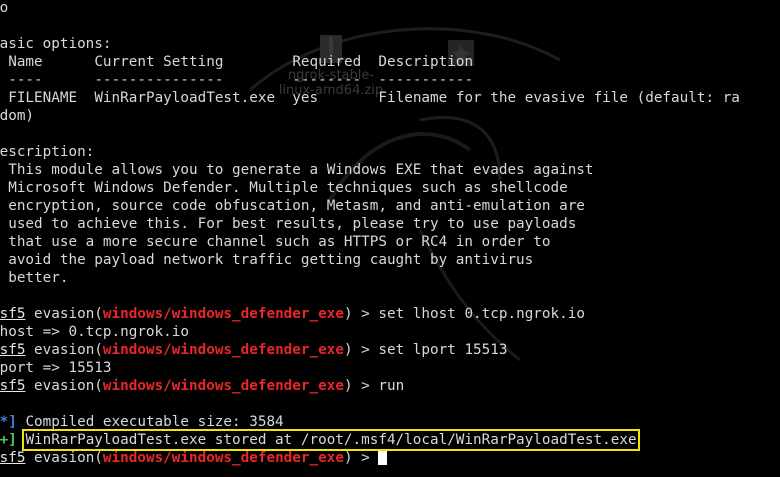 This screenshot has height=477, width=780. What do you see at coordinates (327, 80) in the screenshot?
I see `column-rule-required: --------` at bounding box center [327, 80].